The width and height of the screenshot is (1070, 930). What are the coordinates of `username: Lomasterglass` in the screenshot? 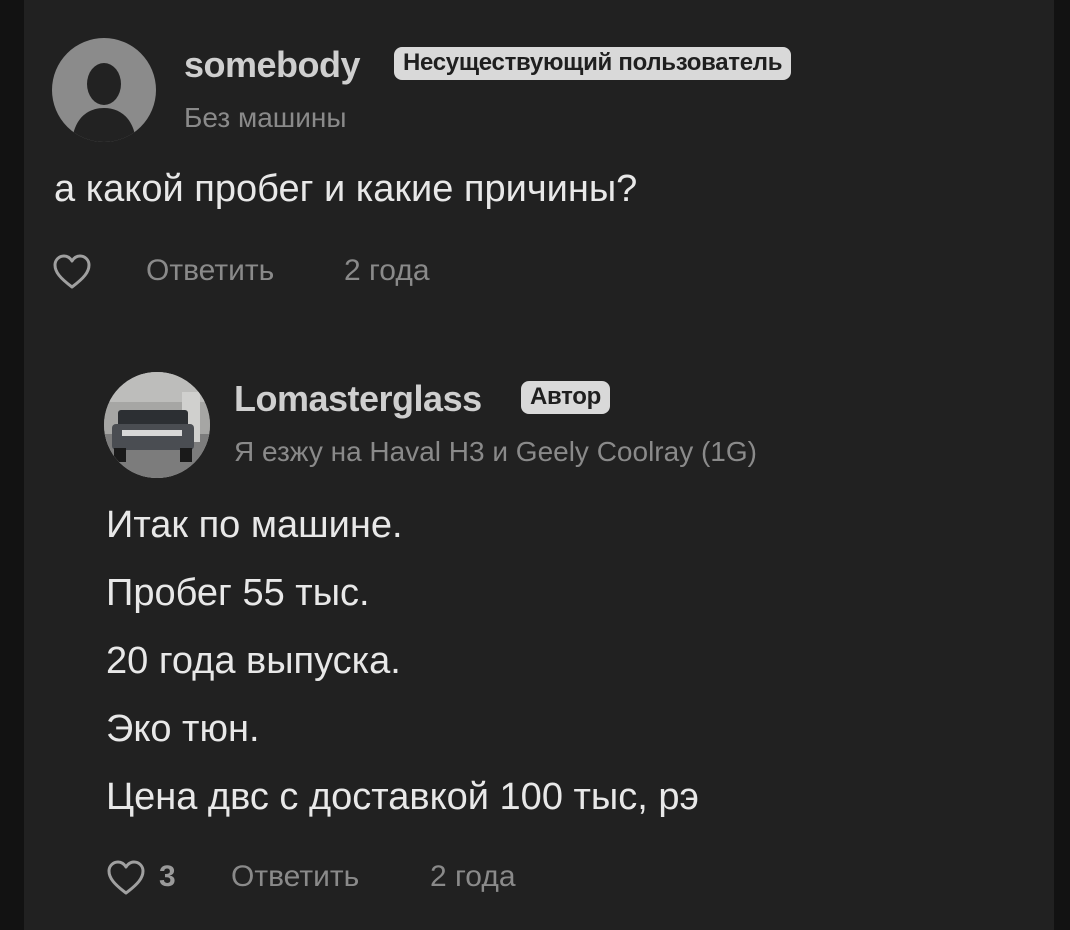 It's located at (358, 399).